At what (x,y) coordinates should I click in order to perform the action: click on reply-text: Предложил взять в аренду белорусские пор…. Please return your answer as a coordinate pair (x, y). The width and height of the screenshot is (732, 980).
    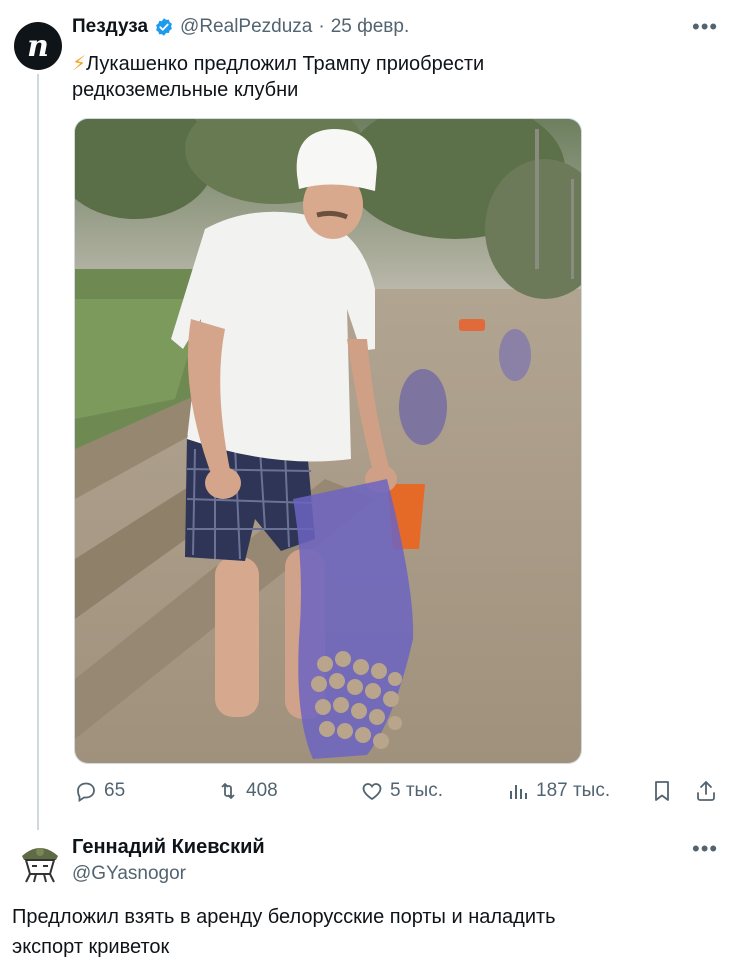
    Looking at the image, I should click on (362, 932).